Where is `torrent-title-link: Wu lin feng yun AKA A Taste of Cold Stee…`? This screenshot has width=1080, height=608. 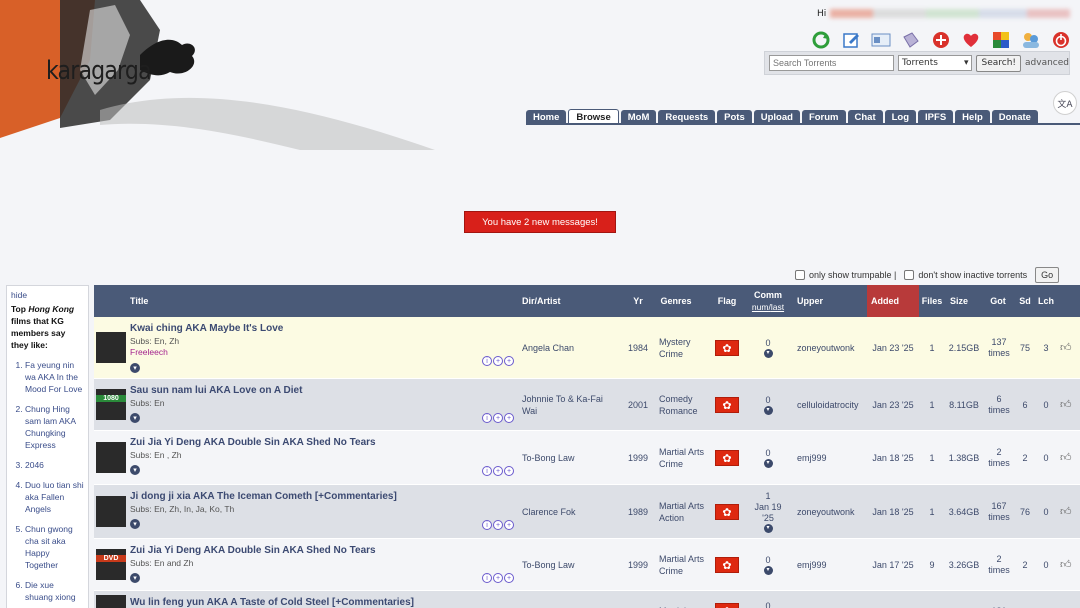
torrent-title-link: Wu lin feng yun AKA A Taste of Cold Stee… is located at coordinates (272, 602).